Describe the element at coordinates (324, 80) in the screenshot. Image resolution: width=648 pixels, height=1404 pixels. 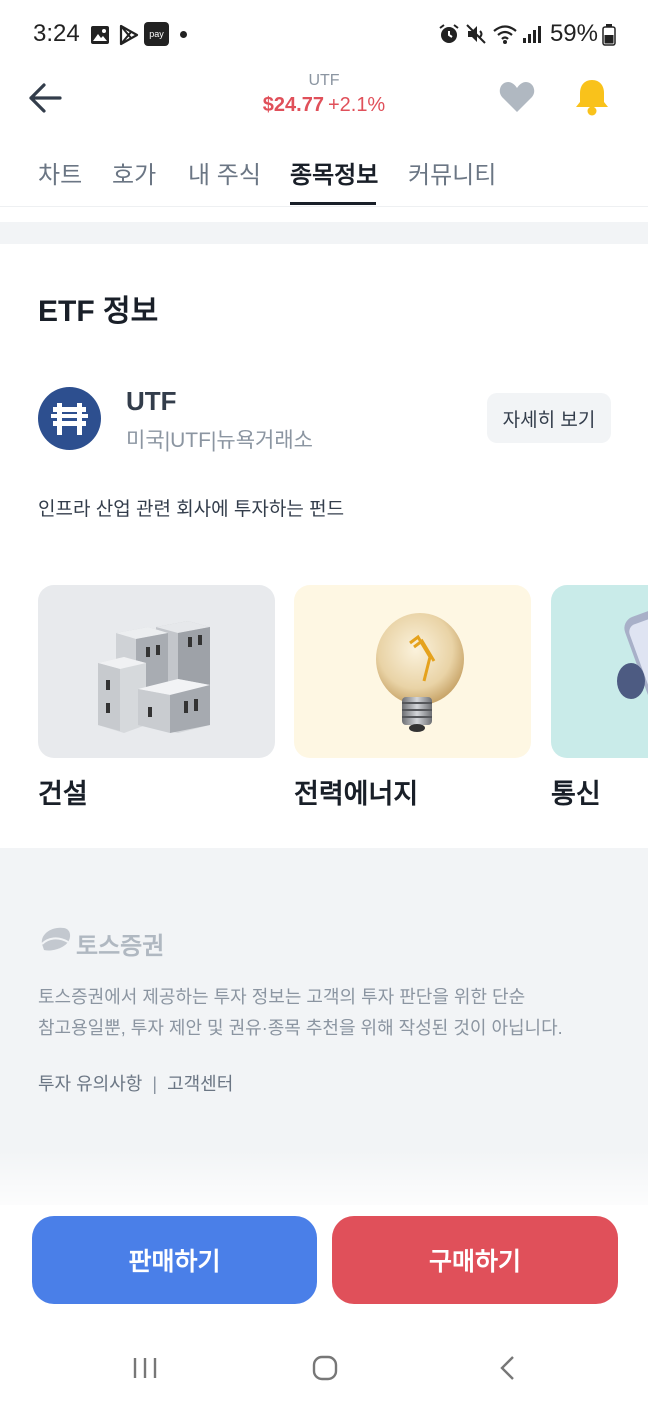
I see `ticker-title: UTF` at that location.